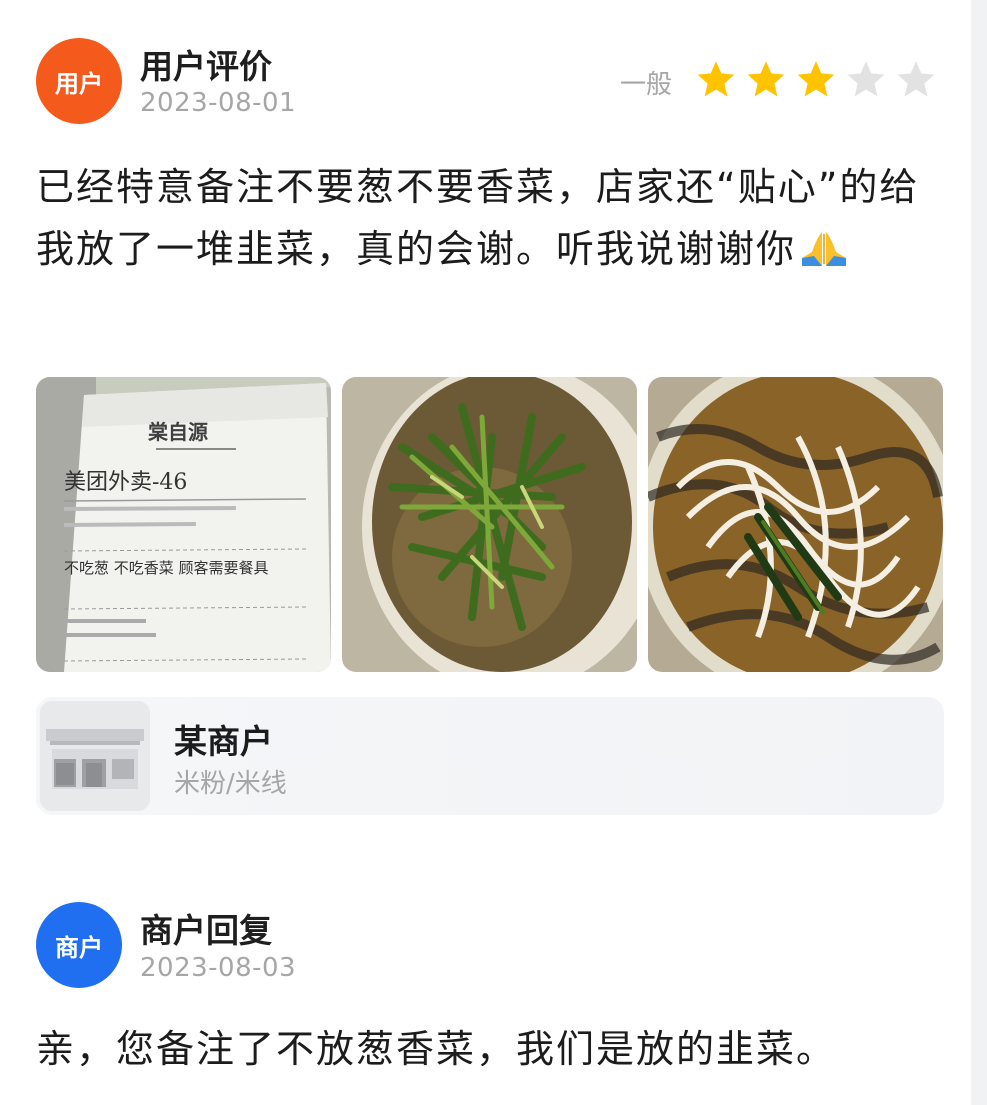 Image resolution: width=987 pixels, height=1105 pixels. Describe the element at coordinates (183, 524) in the screenshot. I see `receipt-photo: 棠自源 美团外卖-46 不吃葱 不吃香菜 顾客需要餐具` at that location.